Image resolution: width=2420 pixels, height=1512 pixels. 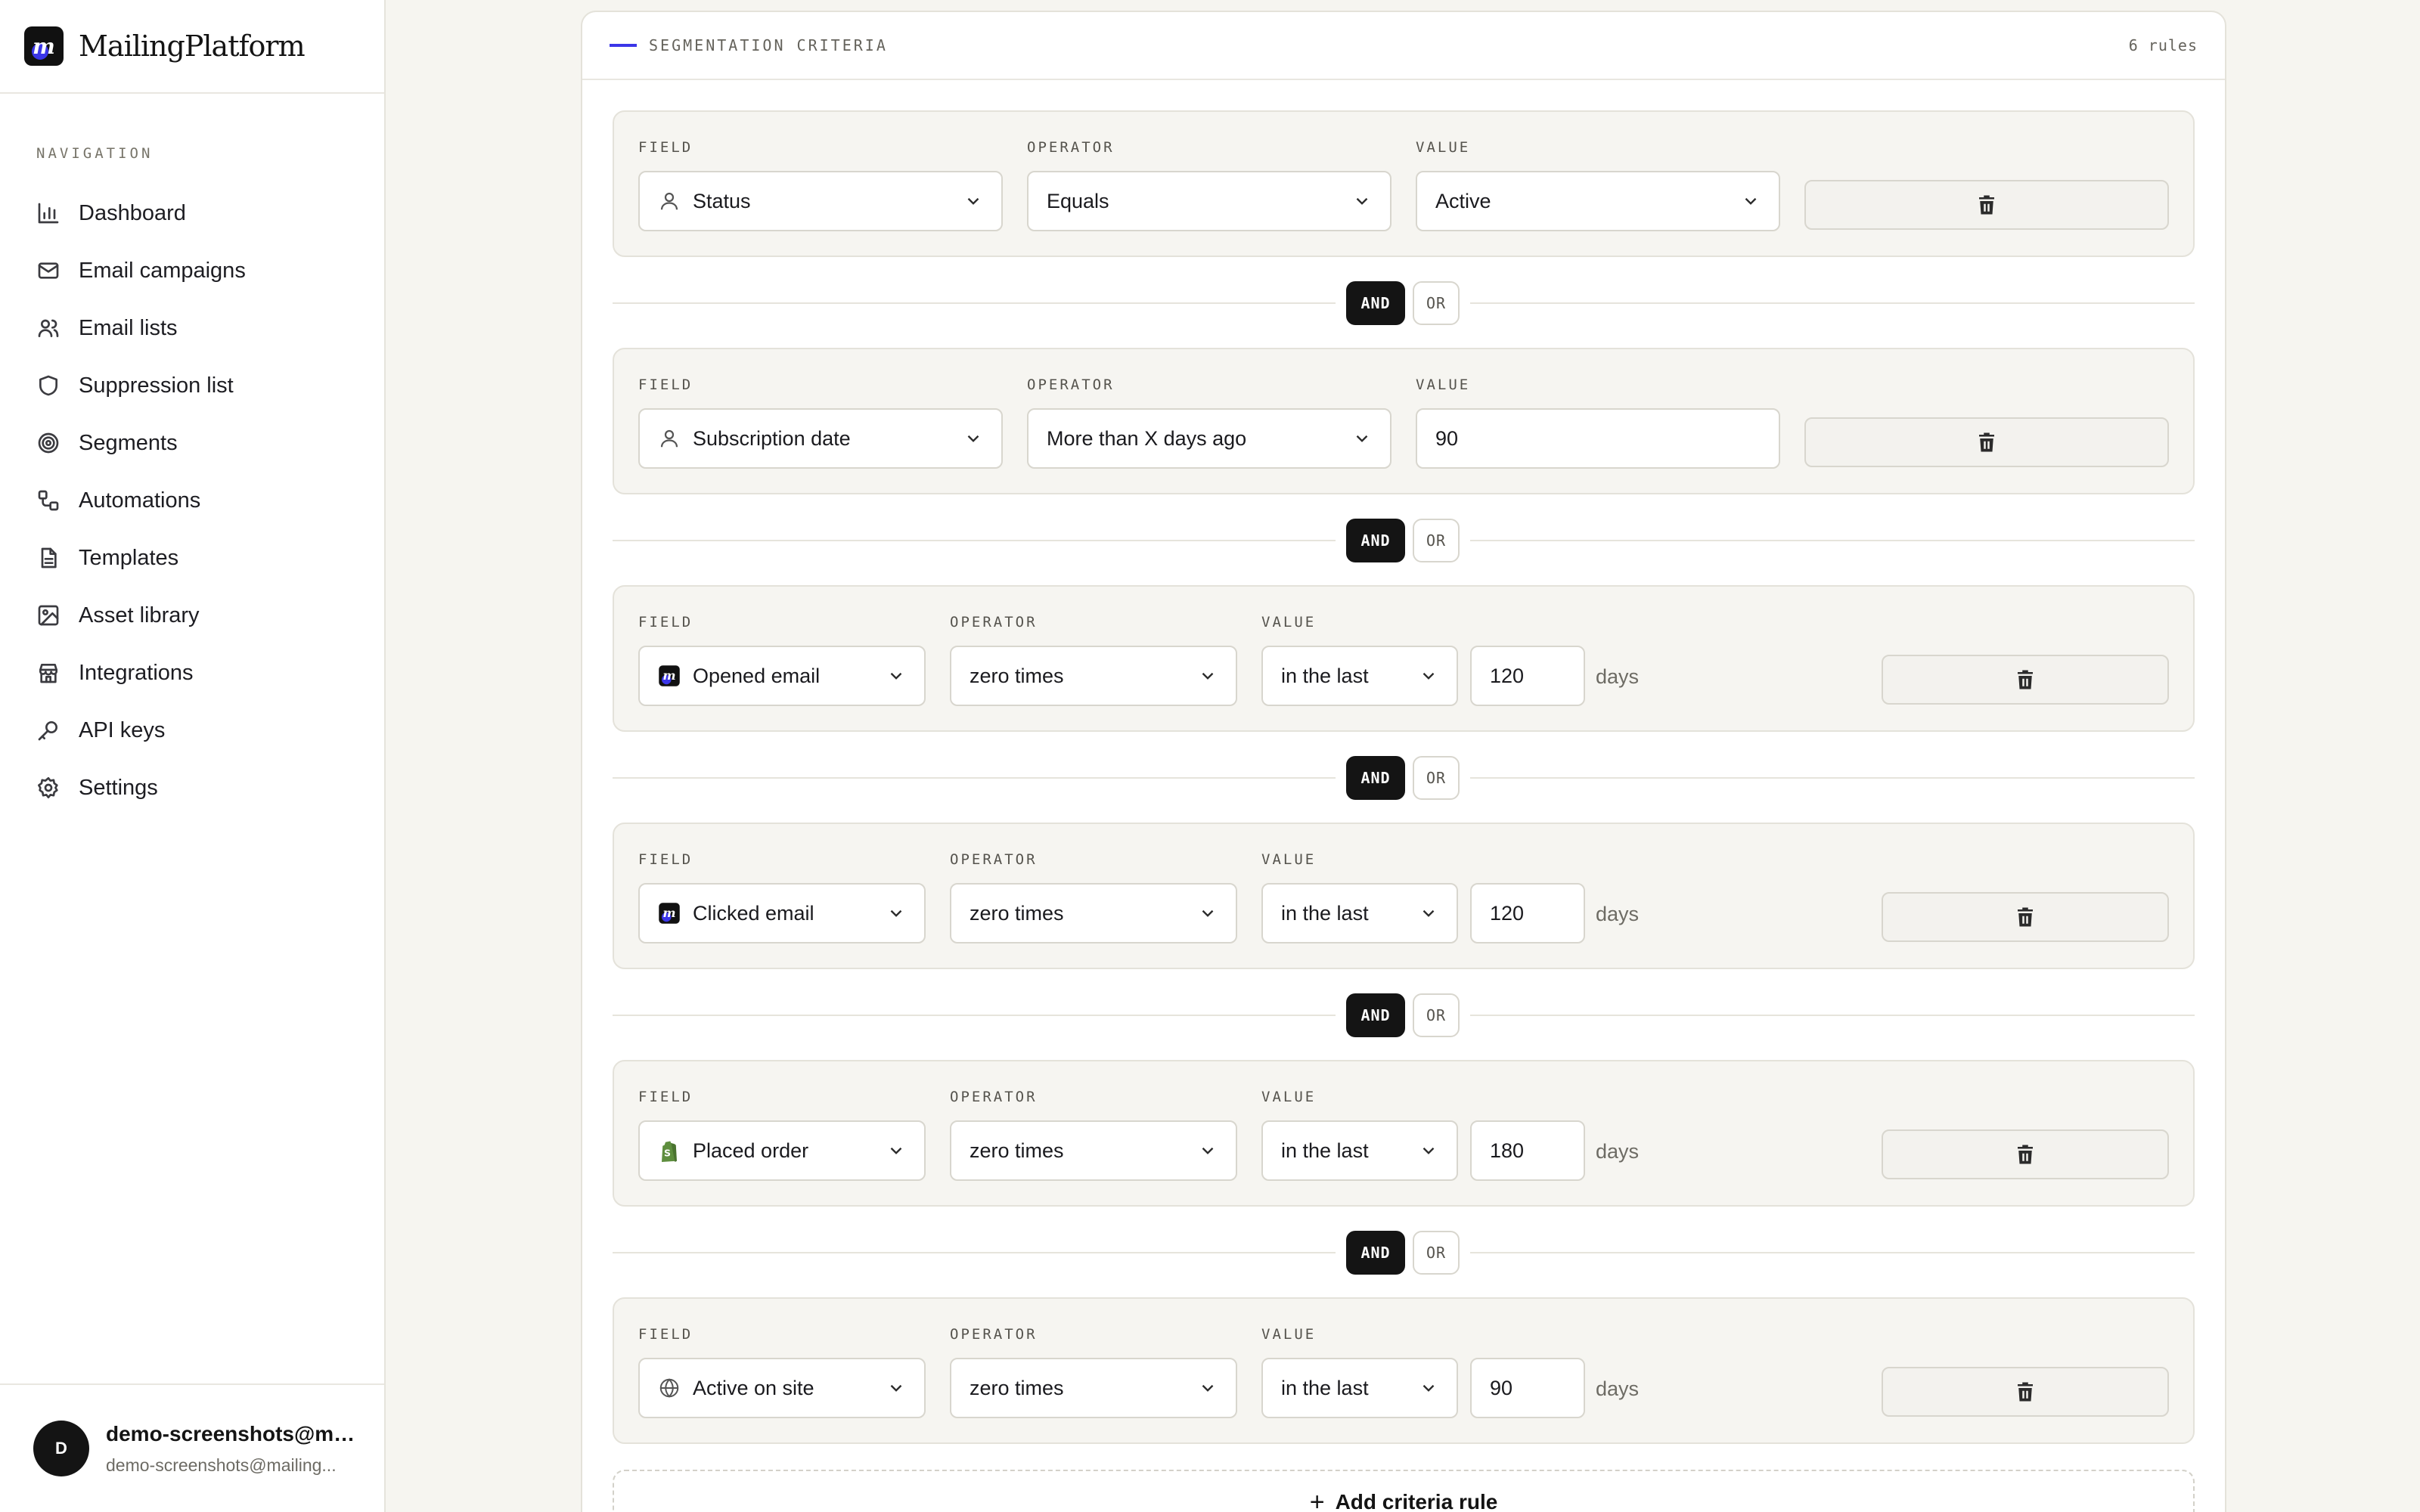 I want to click on shield-icon, so click(x=48, y=385).